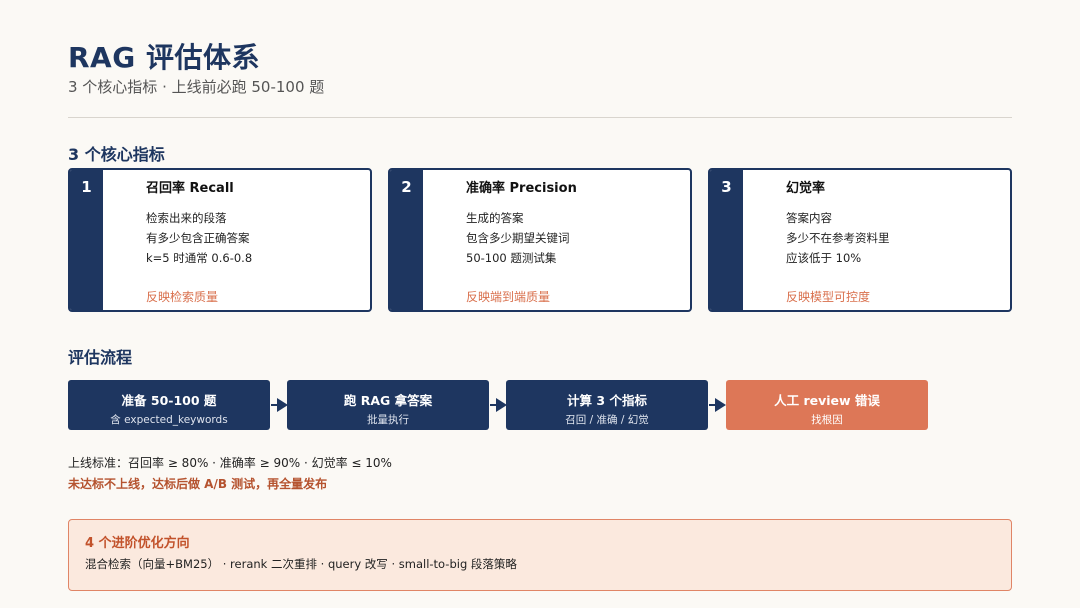  Describe the element at coordinates (607, 400) in the screenshot. I see `flow-step-title: 计算 3 个指标` at that location.